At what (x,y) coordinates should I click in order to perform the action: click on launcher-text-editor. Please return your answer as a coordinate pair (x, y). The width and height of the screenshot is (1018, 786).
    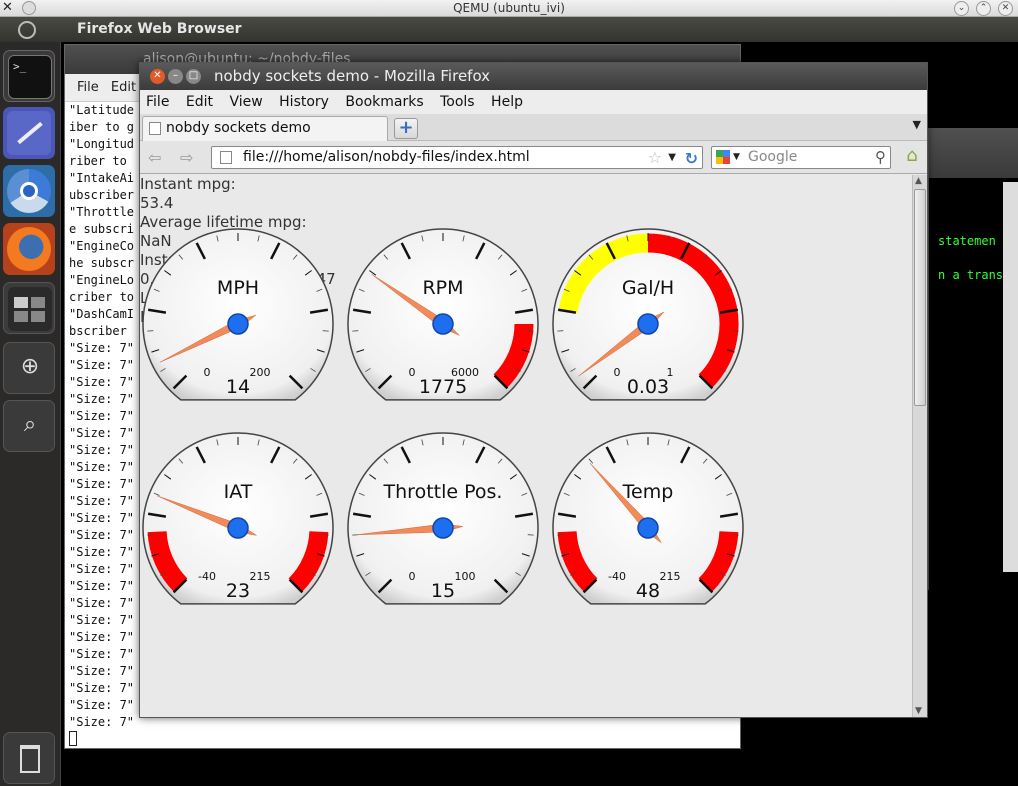
    Looking at the image, I should click on (29, 133).